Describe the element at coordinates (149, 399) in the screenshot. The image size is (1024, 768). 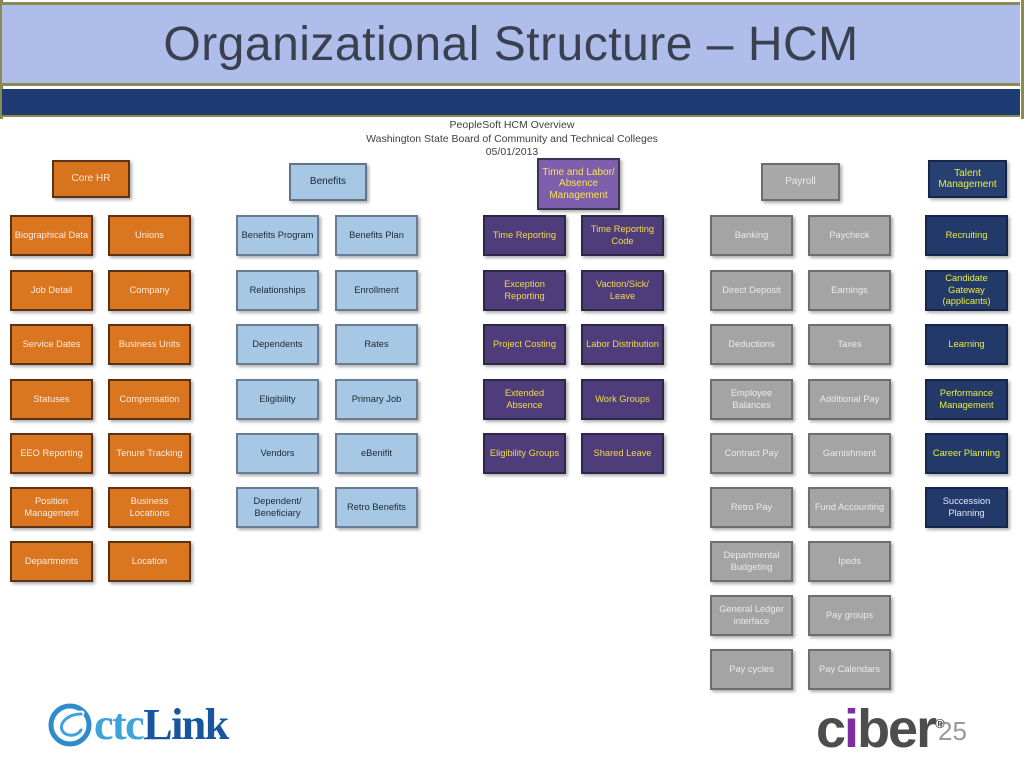
I see `node-compensation: Compensation` at that location.